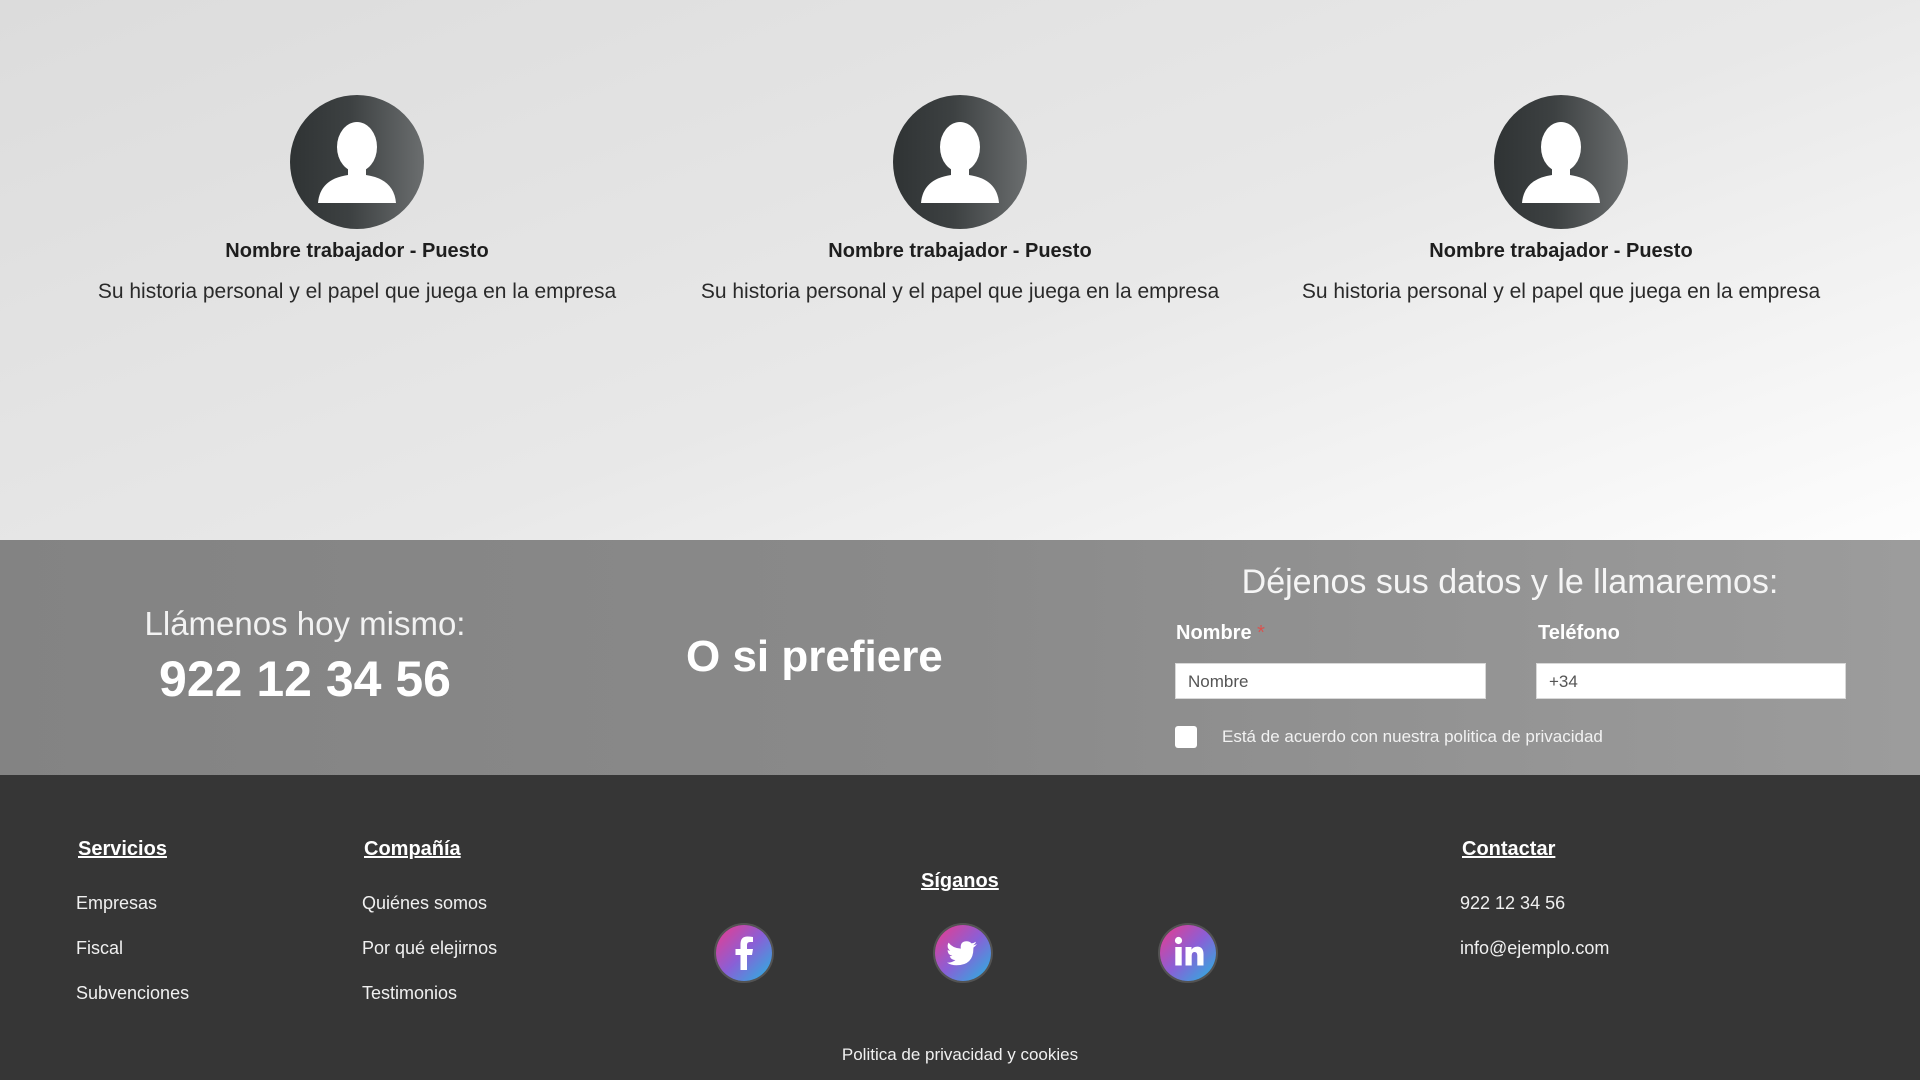 The image size is (1920, 1080). What do you see at coordinates (132, 993) in the screenshot?
I see `footer-link-subvenciones: Subvenciones` at bounding box center [132, 993].